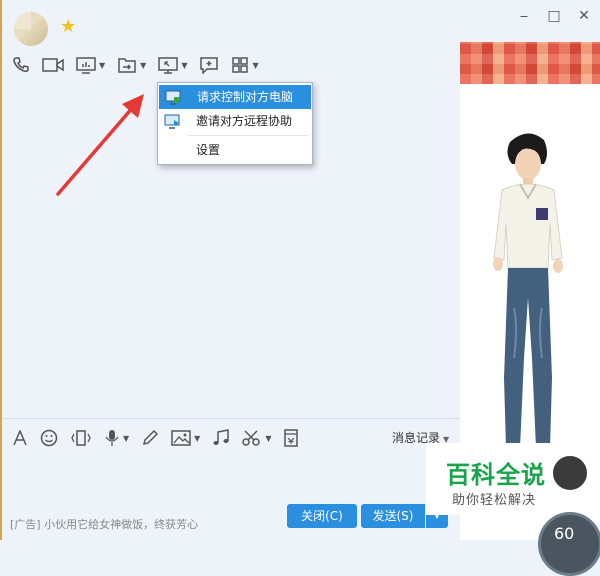 The height and width of the screenshot is (576, 600). Describe the element at coordinates (53, 65) in the screenshot. I see `video-icon` at that location.